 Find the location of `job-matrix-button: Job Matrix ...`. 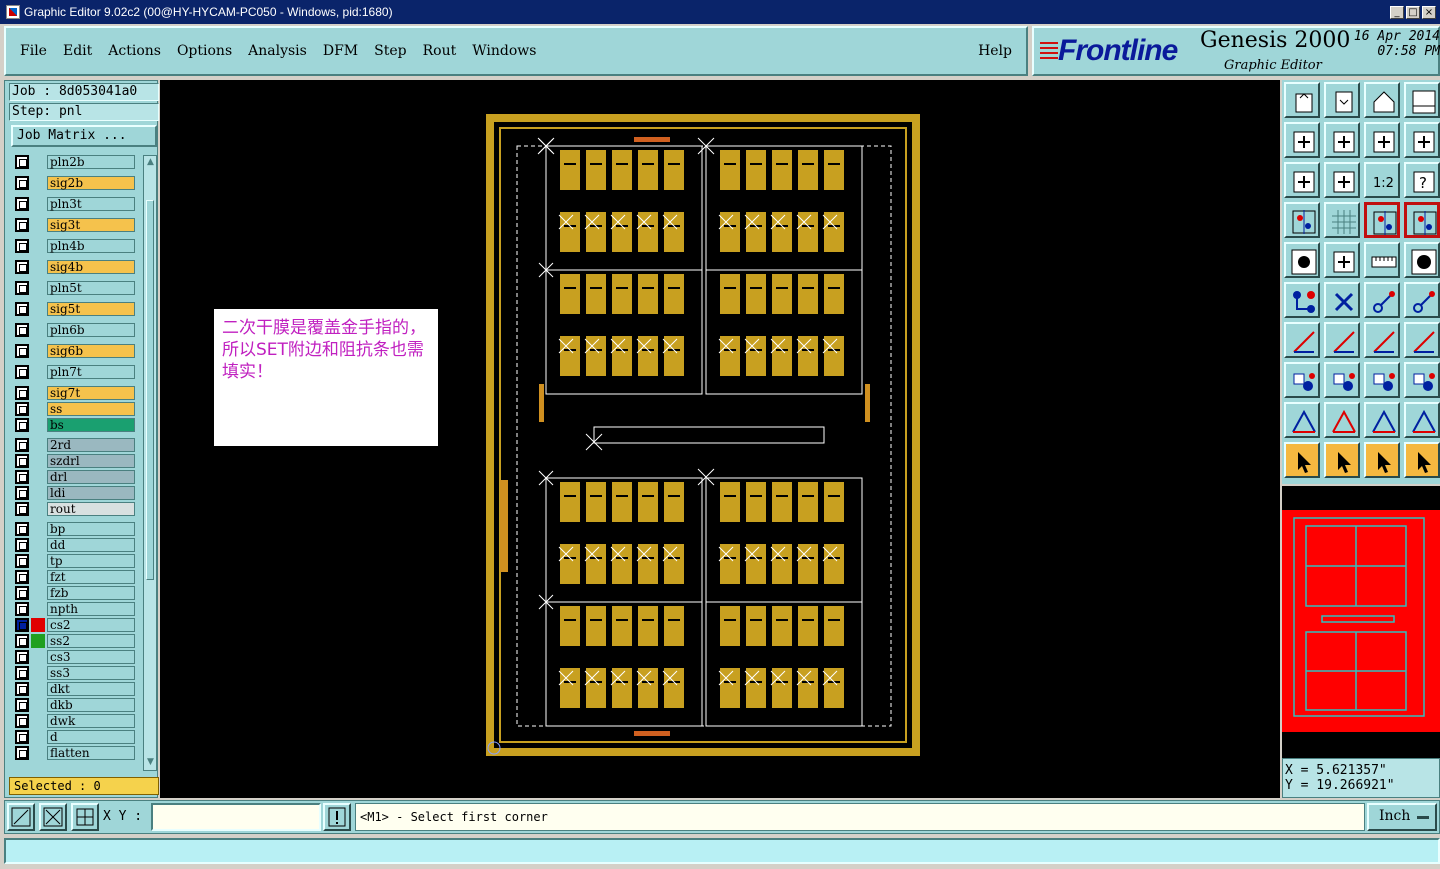

job-matrix-button: Job Matrix ... is located at coordinates (84, 136).